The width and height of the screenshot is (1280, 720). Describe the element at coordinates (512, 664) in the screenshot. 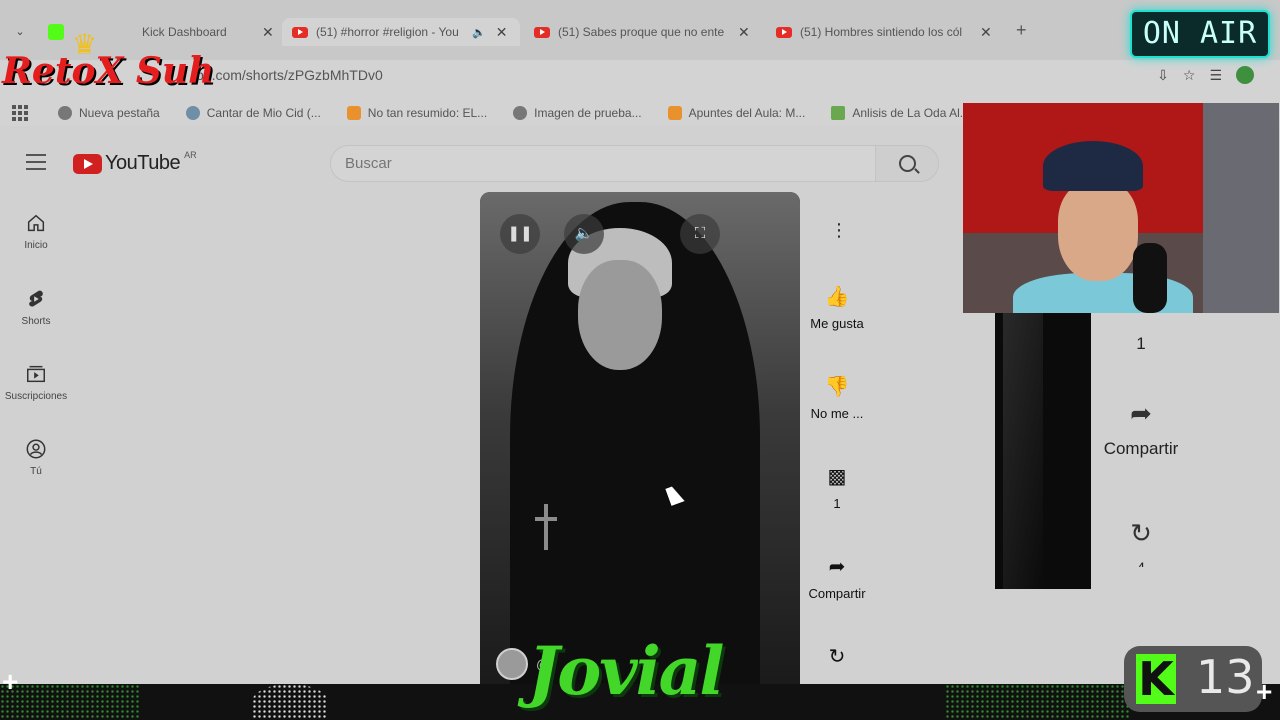

I see `channel-avatar` at that location.